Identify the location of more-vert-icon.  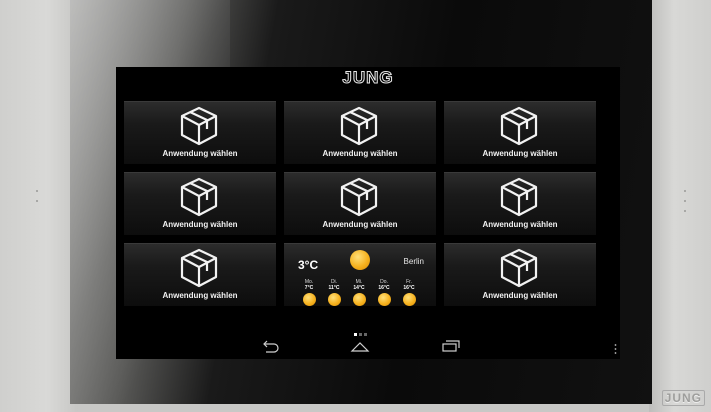
(615, 349).